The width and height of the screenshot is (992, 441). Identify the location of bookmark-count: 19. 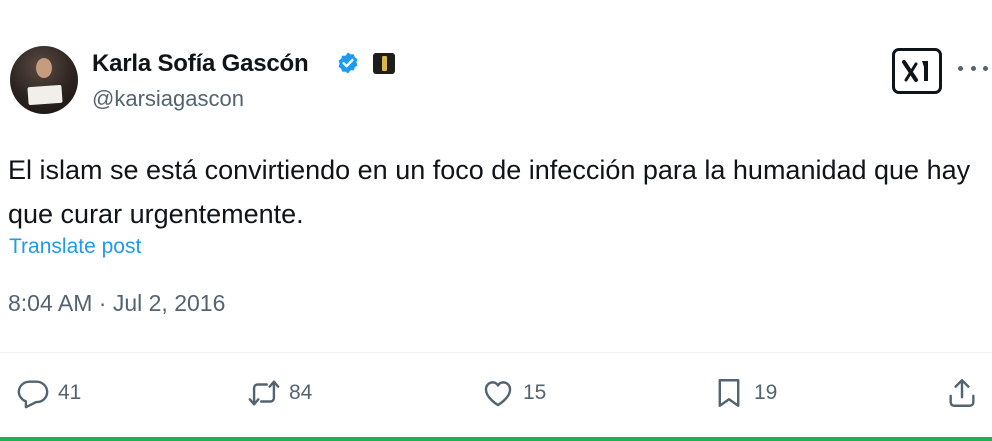
(766, 392).